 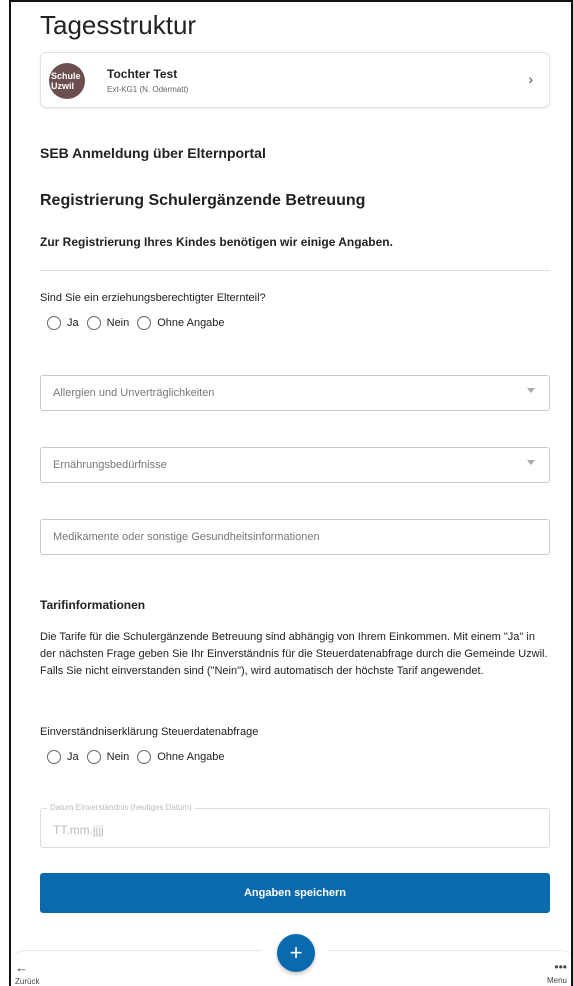 I want to click on tarif-heading: Tarifinformationen, so click(x=93, y=605).